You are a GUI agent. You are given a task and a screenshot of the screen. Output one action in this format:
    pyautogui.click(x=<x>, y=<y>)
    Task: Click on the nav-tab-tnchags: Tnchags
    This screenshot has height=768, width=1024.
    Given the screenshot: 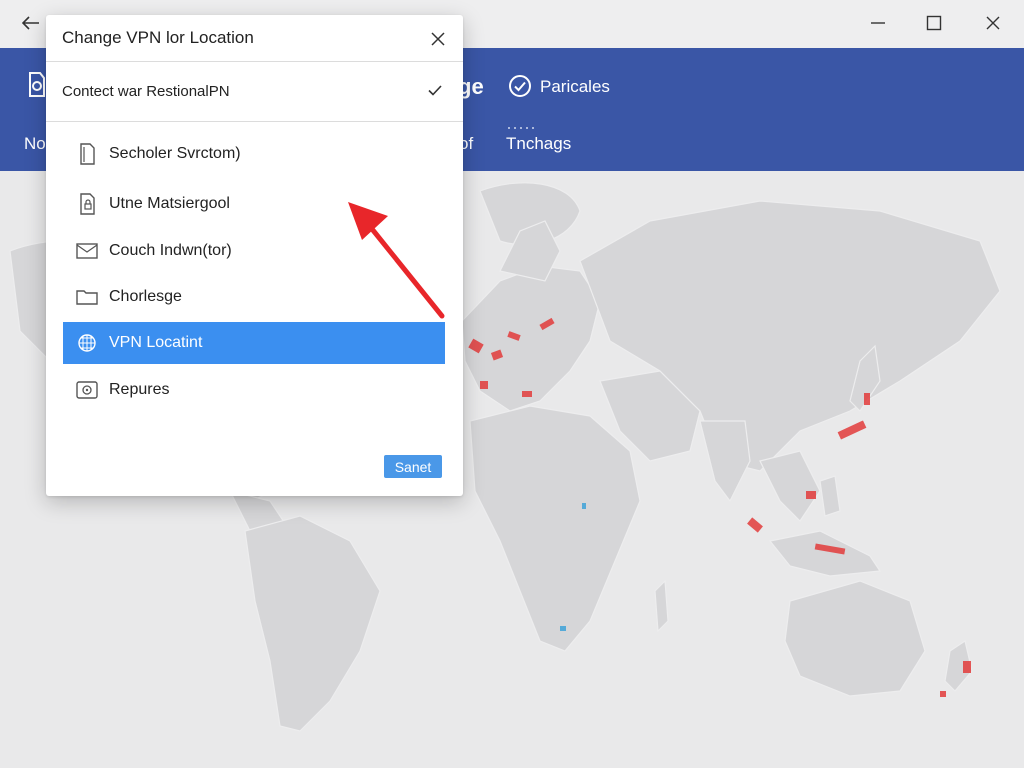 What is the action you would take?
    pyautogui.click(x=538, y=144)
    